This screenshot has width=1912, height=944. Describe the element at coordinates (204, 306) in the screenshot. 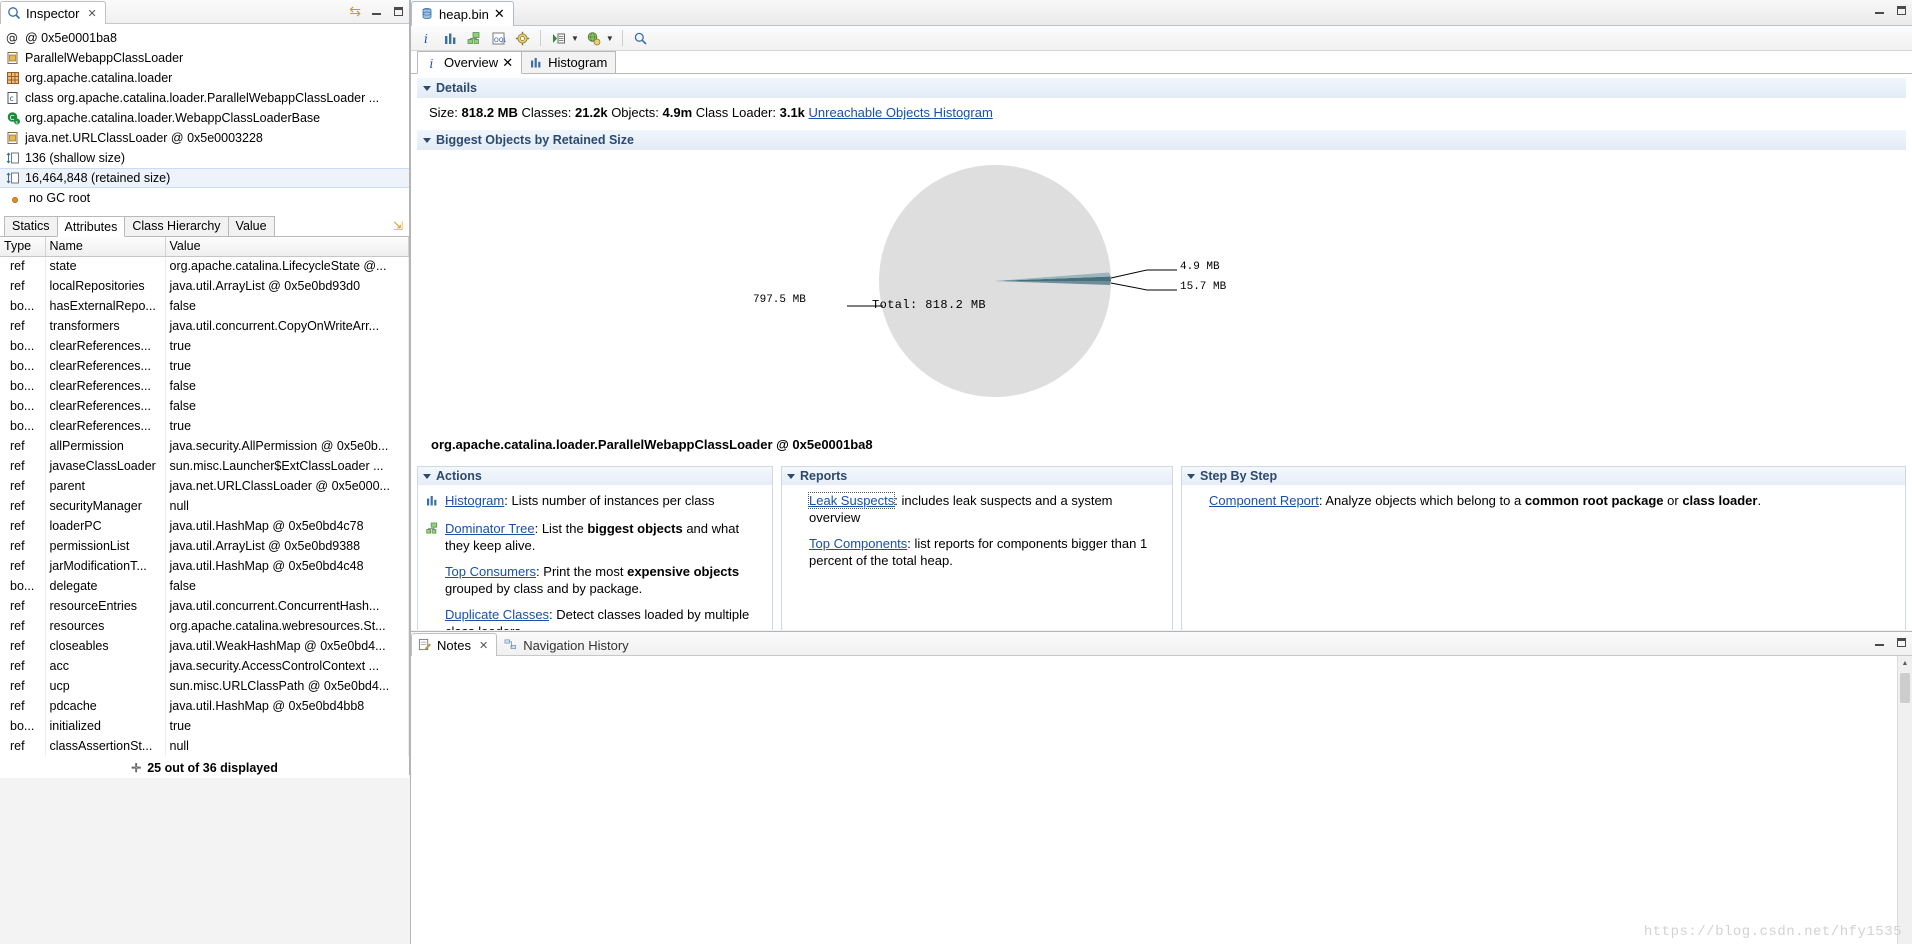

I see `table-row: bo... hasExternalRepo... false` at that location.